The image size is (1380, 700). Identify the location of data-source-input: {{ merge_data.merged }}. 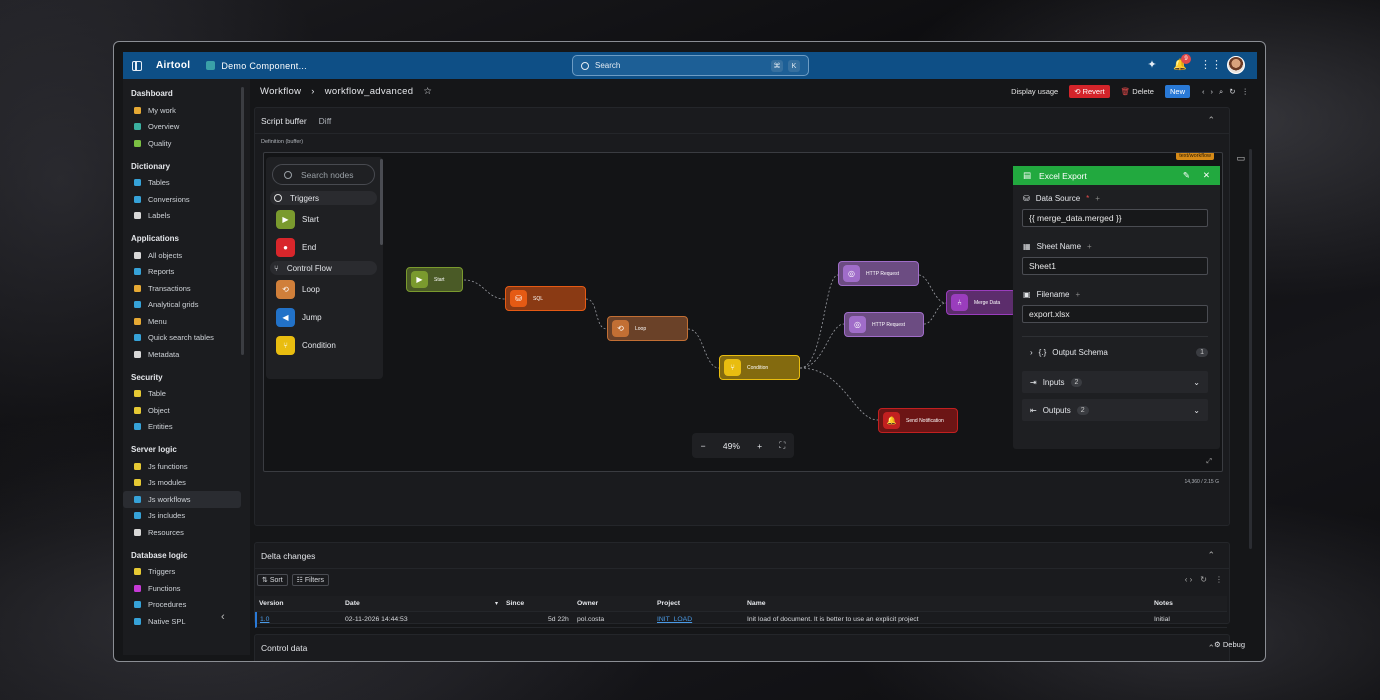
(1115, 218).